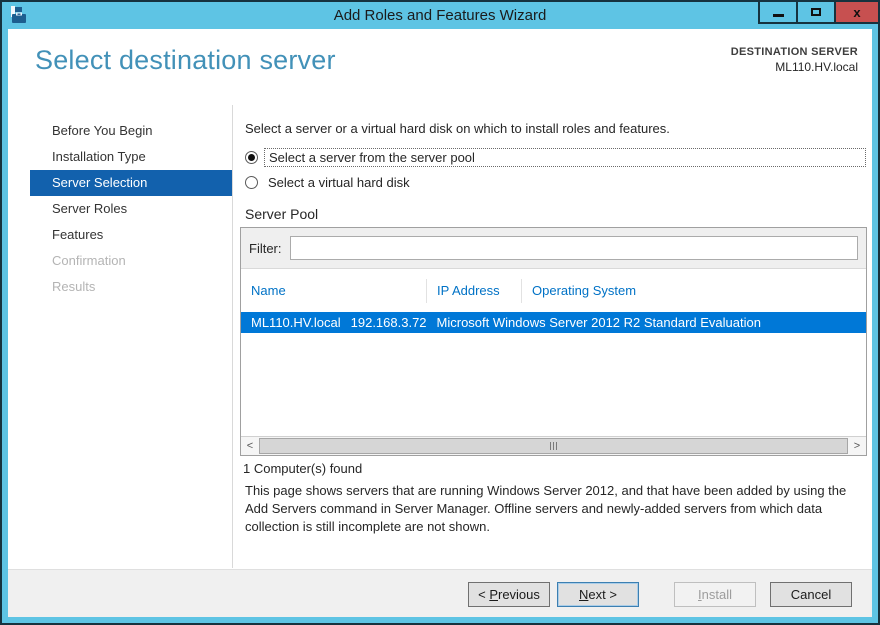 This screenshot has height=625, width=880. Describe the element at coordinates (251, 182) in the screenshot. I see `radio-unselected-icon` at that location.